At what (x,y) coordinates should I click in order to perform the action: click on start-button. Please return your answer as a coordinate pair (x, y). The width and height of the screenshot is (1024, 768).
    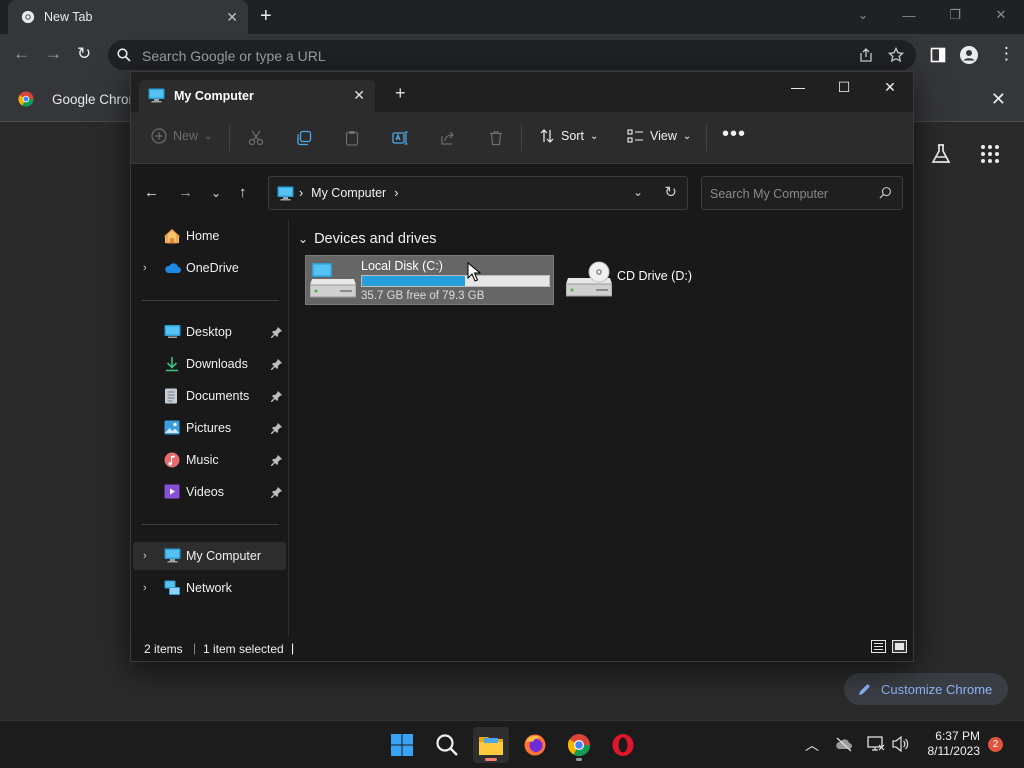
    Looking at the image, I should click on (402, 745).